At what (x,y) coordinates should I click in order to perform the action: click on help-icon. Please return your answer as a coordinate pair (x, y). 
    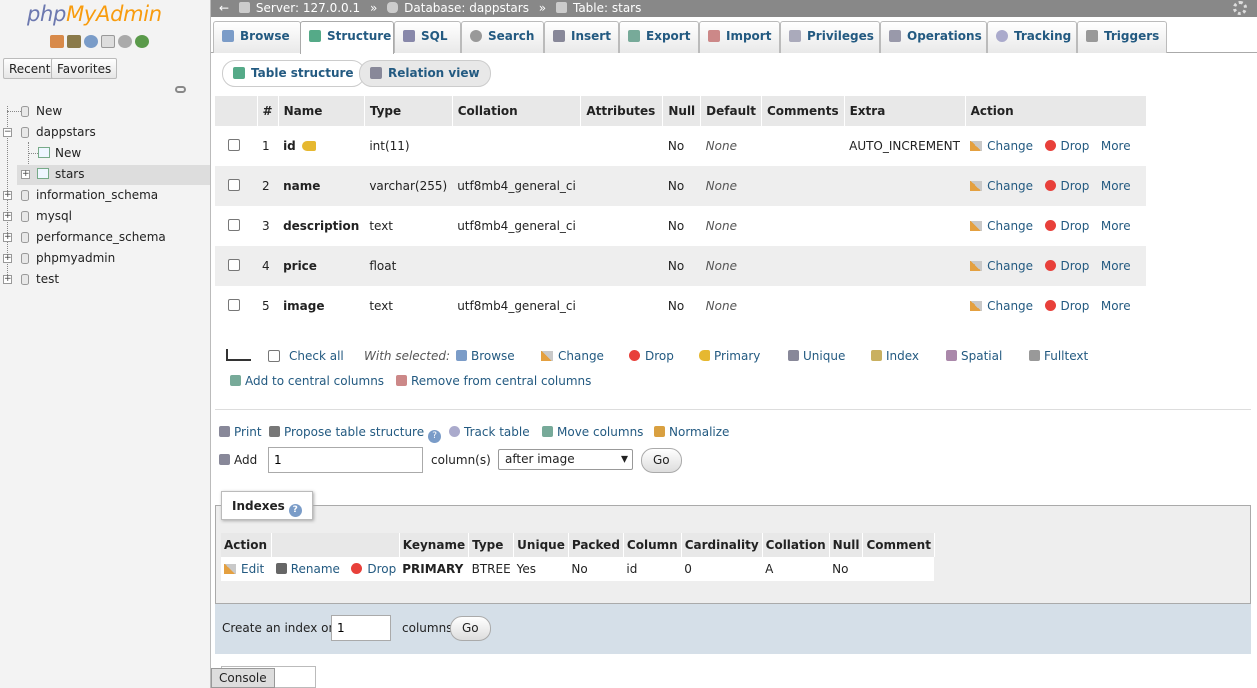
    Looking at the image, I should click on (91, 41).